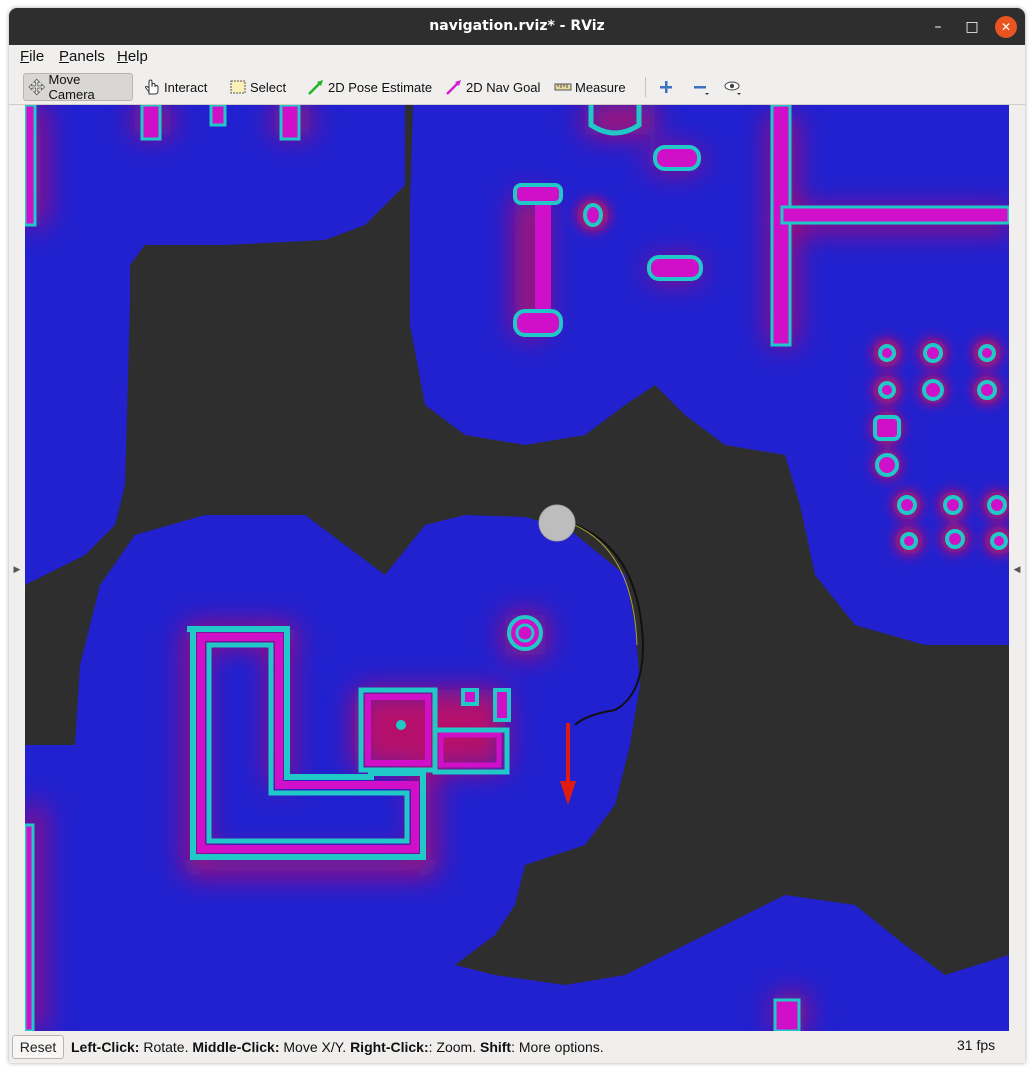  Describe the element at coordinates (557, 523) in the screenshot. I see `robot-footprint` at that location.